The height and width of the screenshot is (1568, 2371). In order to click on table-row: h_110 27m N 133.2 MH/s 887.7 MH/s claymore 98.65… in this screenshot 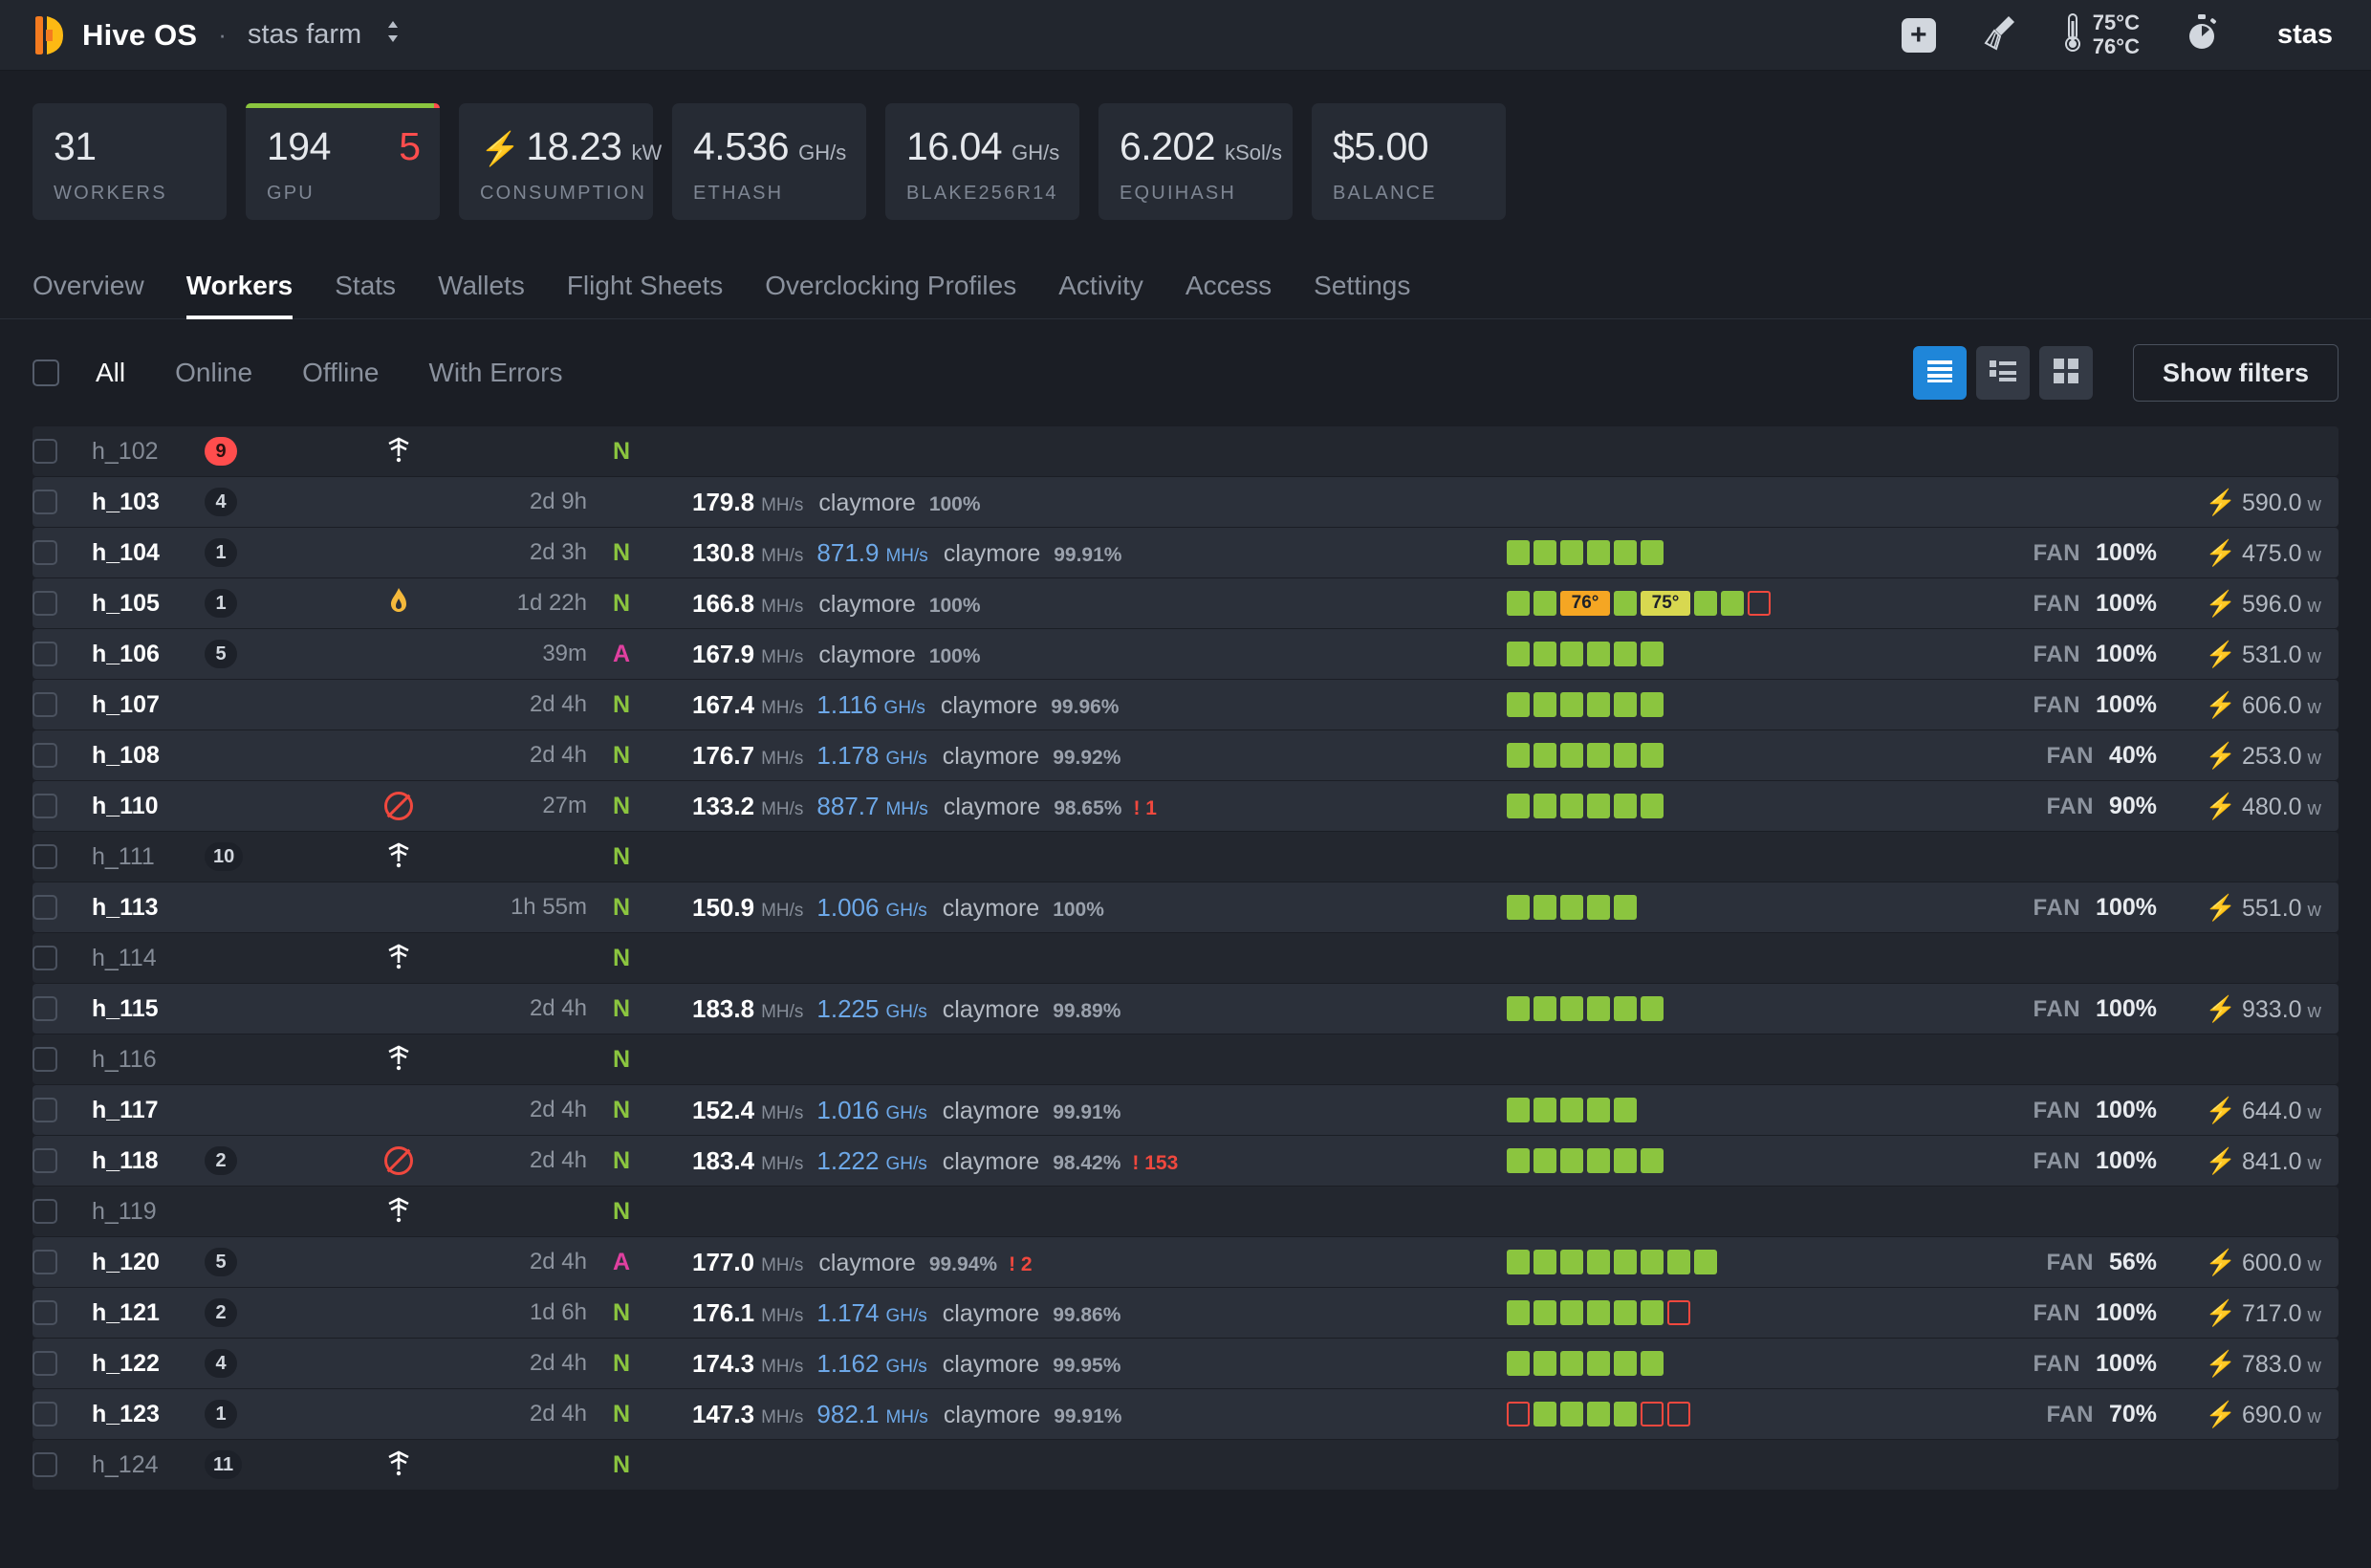, I will do `click(1185, 806)`.